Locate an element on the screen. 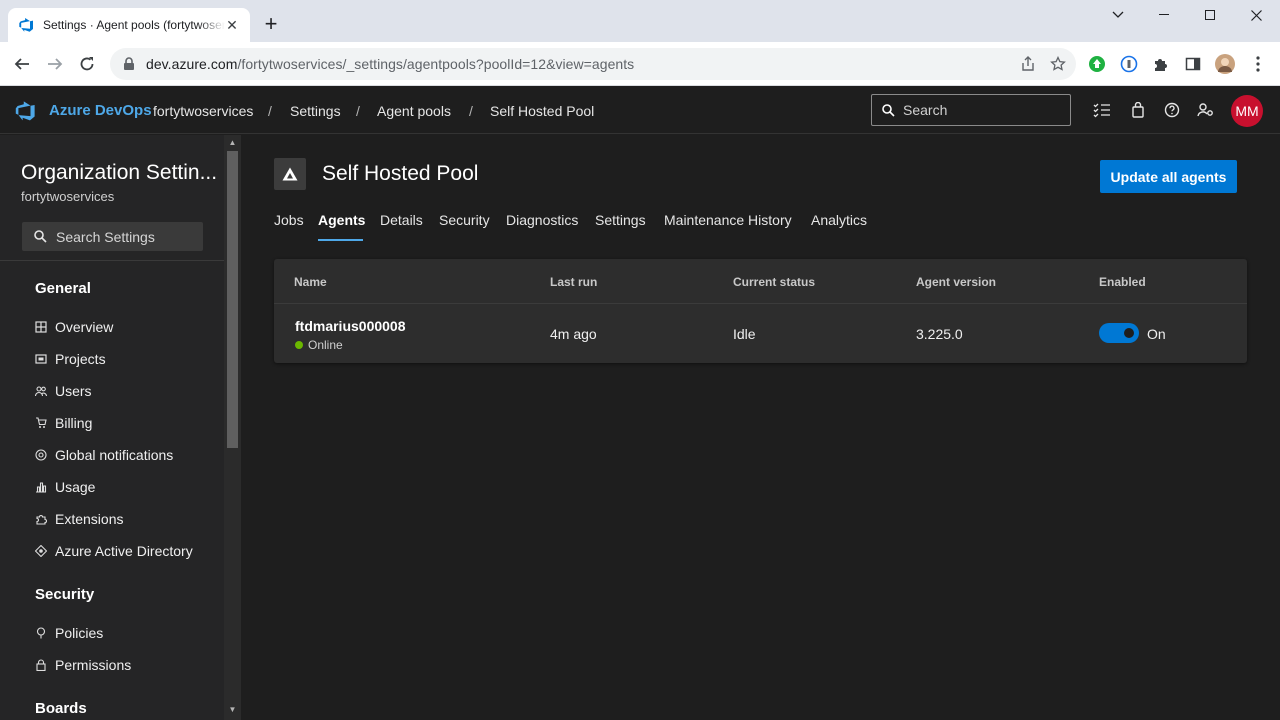 This screenshot has height=720, width=1280. scroll-down-arrow-icon: ▼ is located at coordinates (232, 710).